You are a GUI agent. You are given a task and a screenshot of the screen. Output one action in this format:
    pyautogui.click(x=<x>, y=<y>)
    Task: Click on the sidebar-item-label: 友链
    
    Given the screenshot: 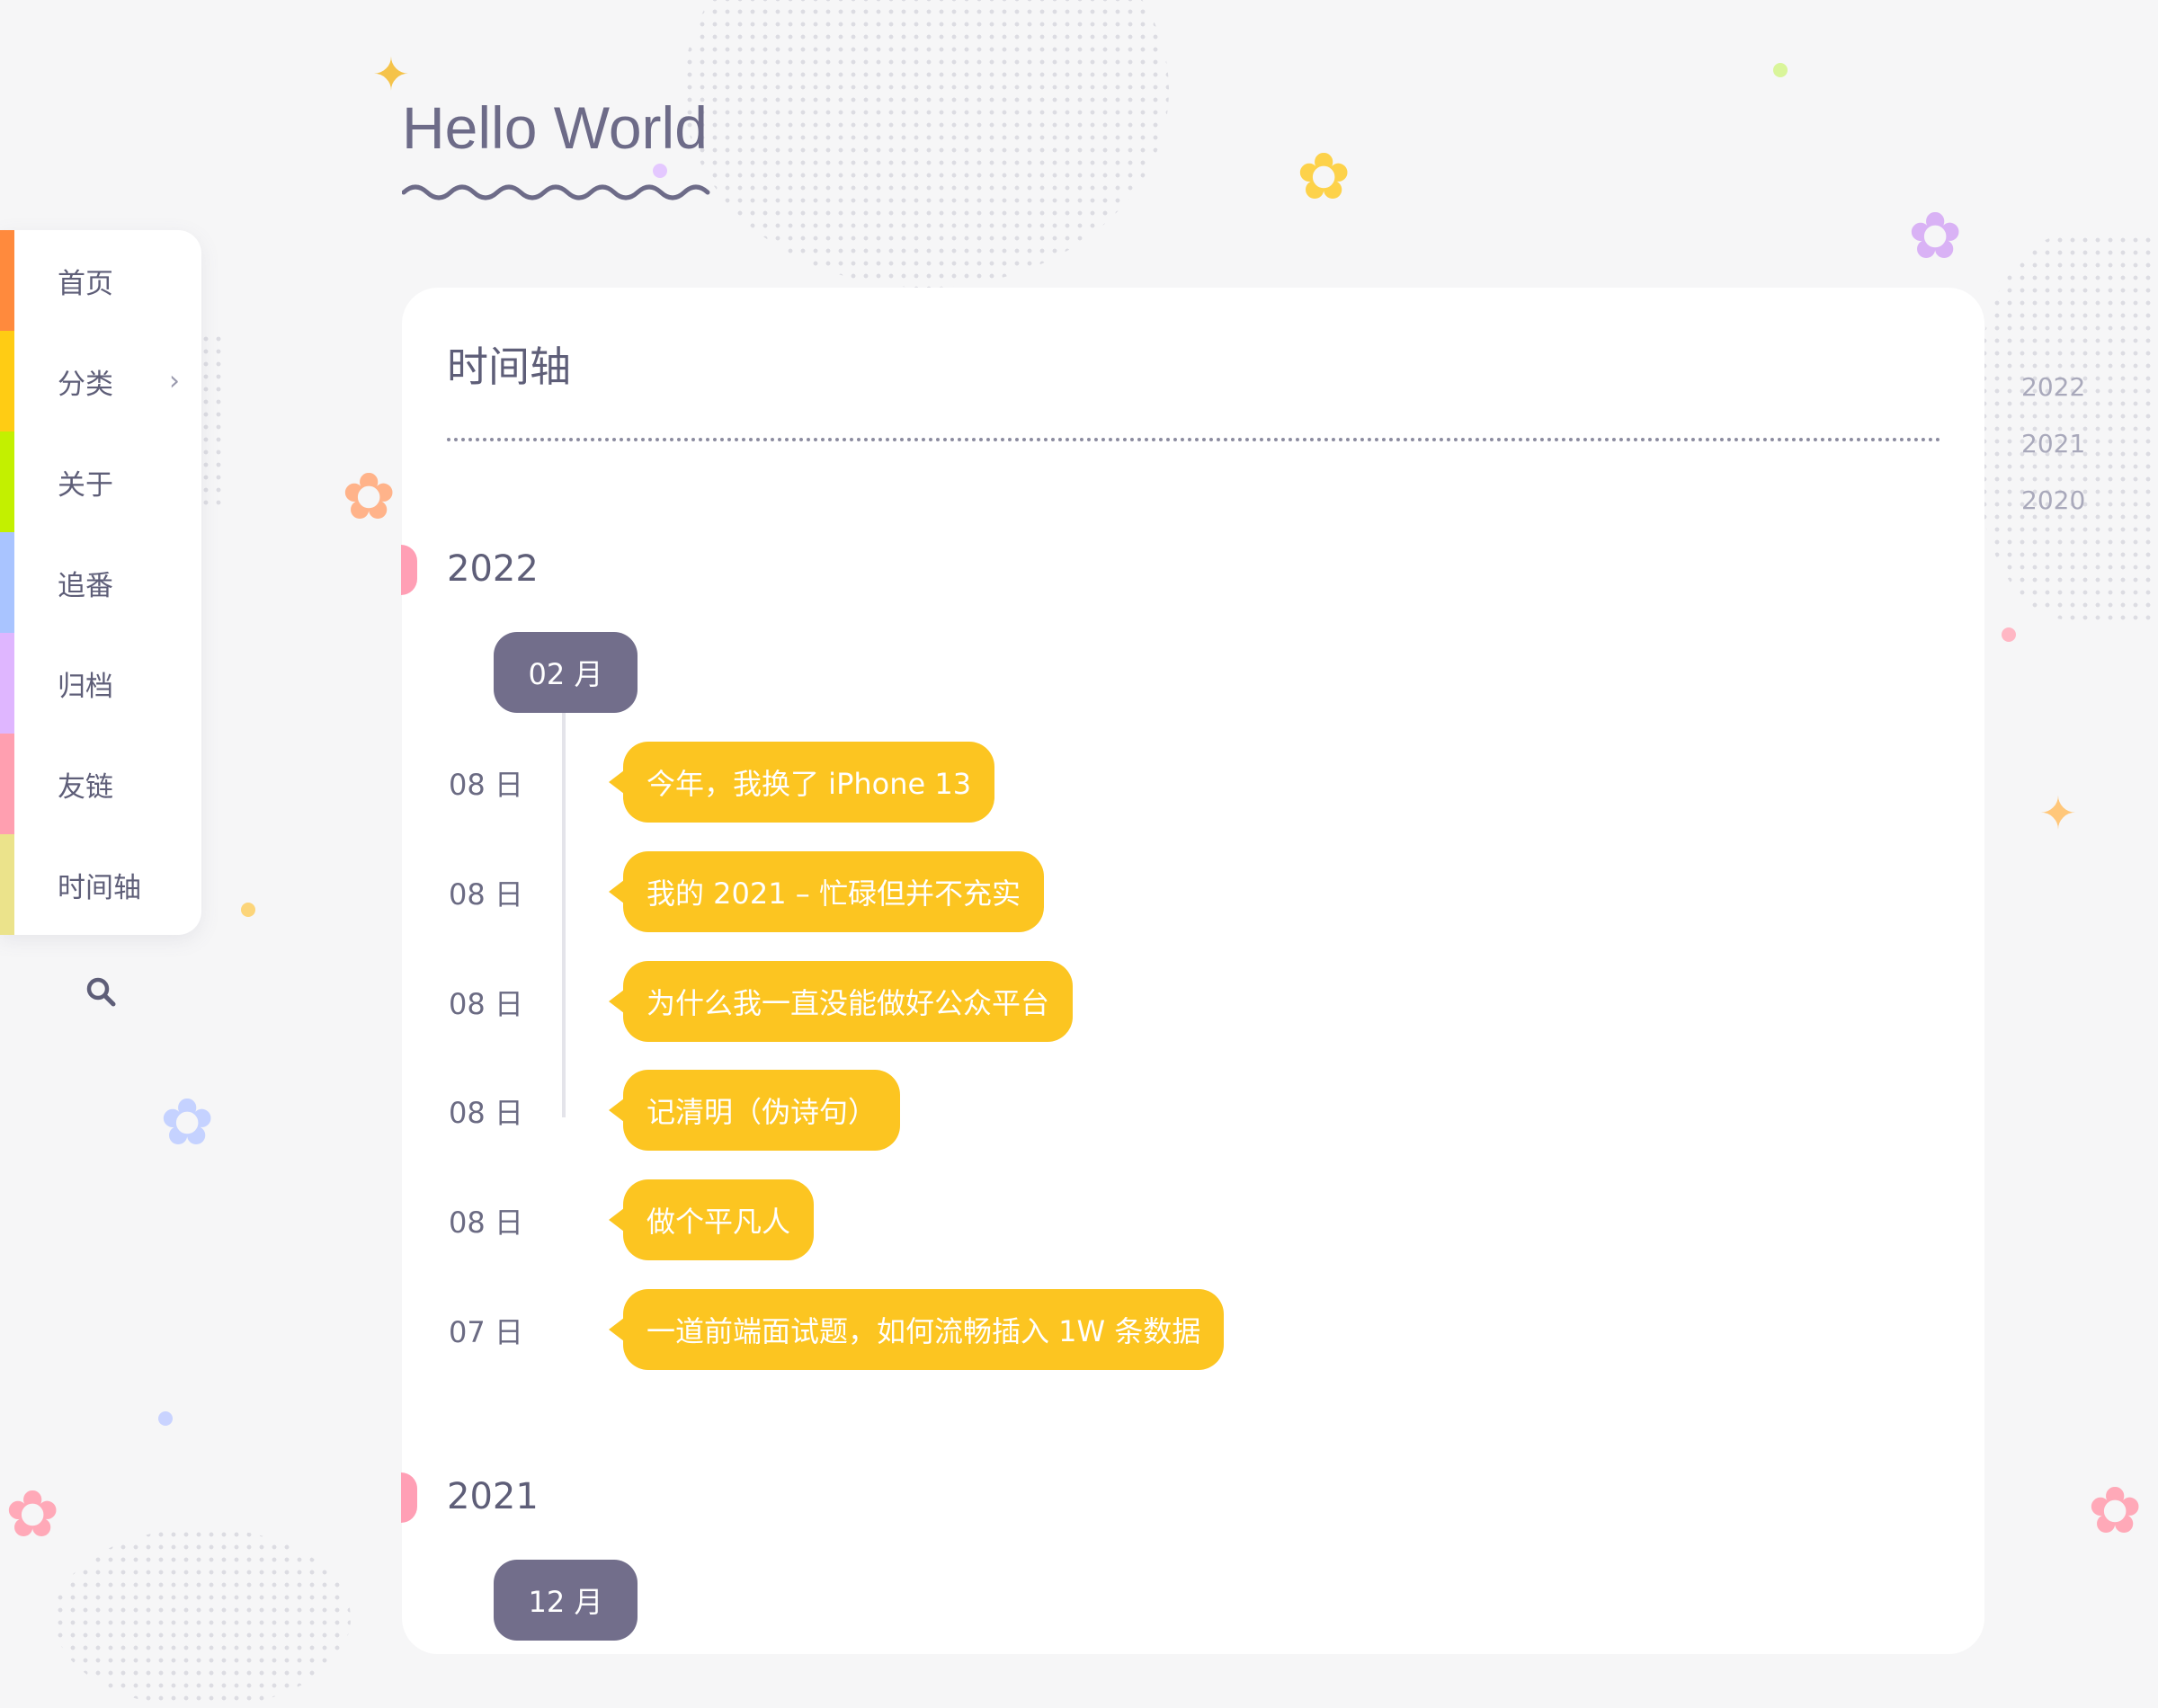 What is the action you would take?
    pyautogui.click(x=85, y=787)
    